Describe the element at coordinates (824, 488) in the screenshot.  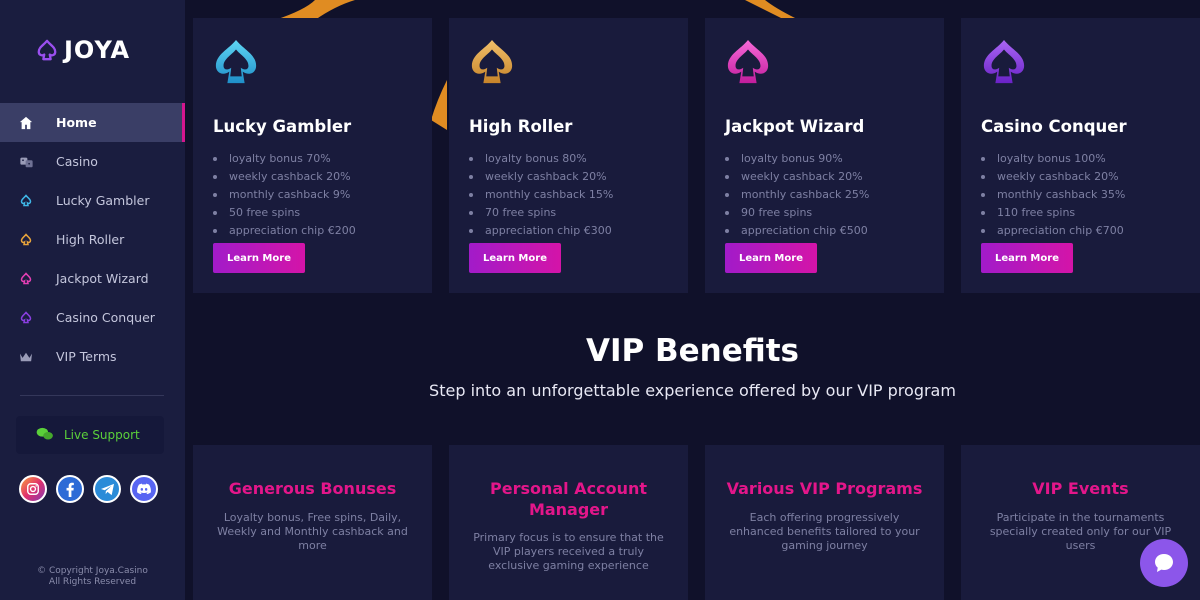
I see `benefit-title: Various VIP Programs` at that location.